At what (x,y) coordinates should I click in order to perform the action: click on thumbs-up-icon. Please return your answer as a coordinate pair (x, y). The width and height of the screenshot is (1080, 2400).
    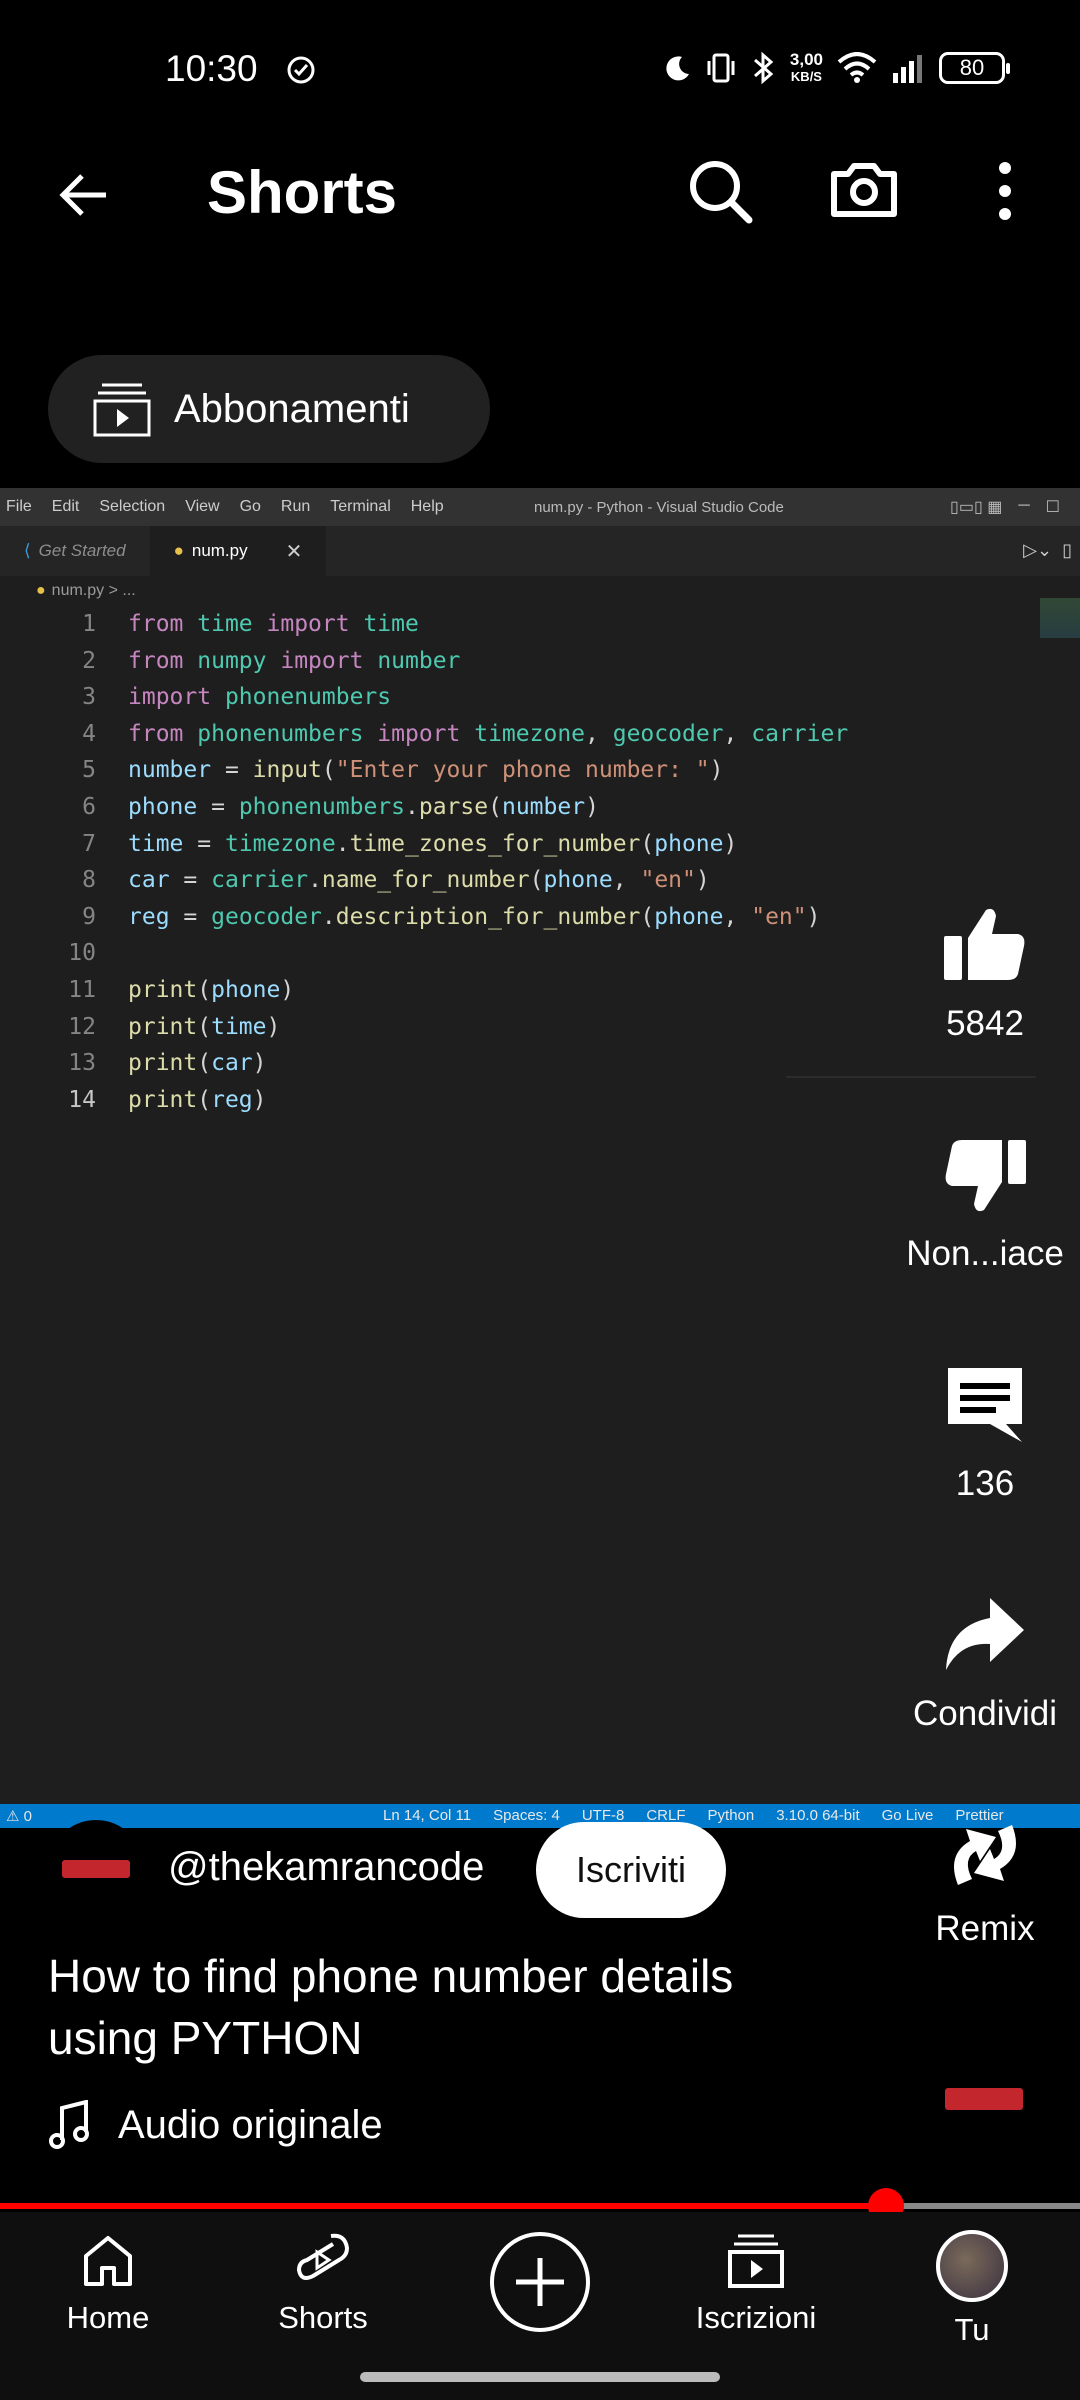
    Looking at the image, I should click on (984, 944).